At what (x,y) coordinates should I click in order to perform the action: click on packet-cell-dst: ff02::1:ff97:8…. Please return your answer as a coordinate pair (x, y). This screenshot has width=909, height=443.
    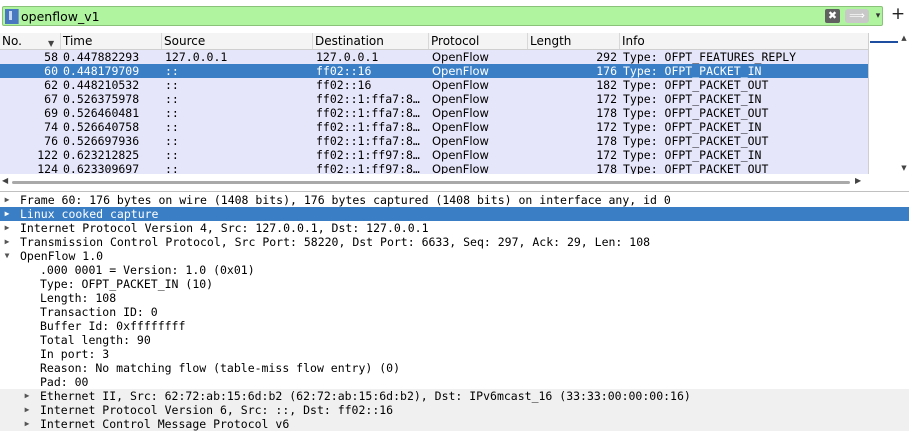
    Looking at the image, I should click on (368, 168).